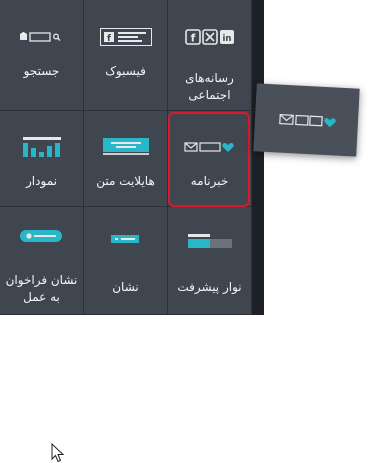 This screenshot has width=382, height=463. Describe the element at coordinates (209, 243) in the screenshot. I see `progress-bar-icon` at that location.